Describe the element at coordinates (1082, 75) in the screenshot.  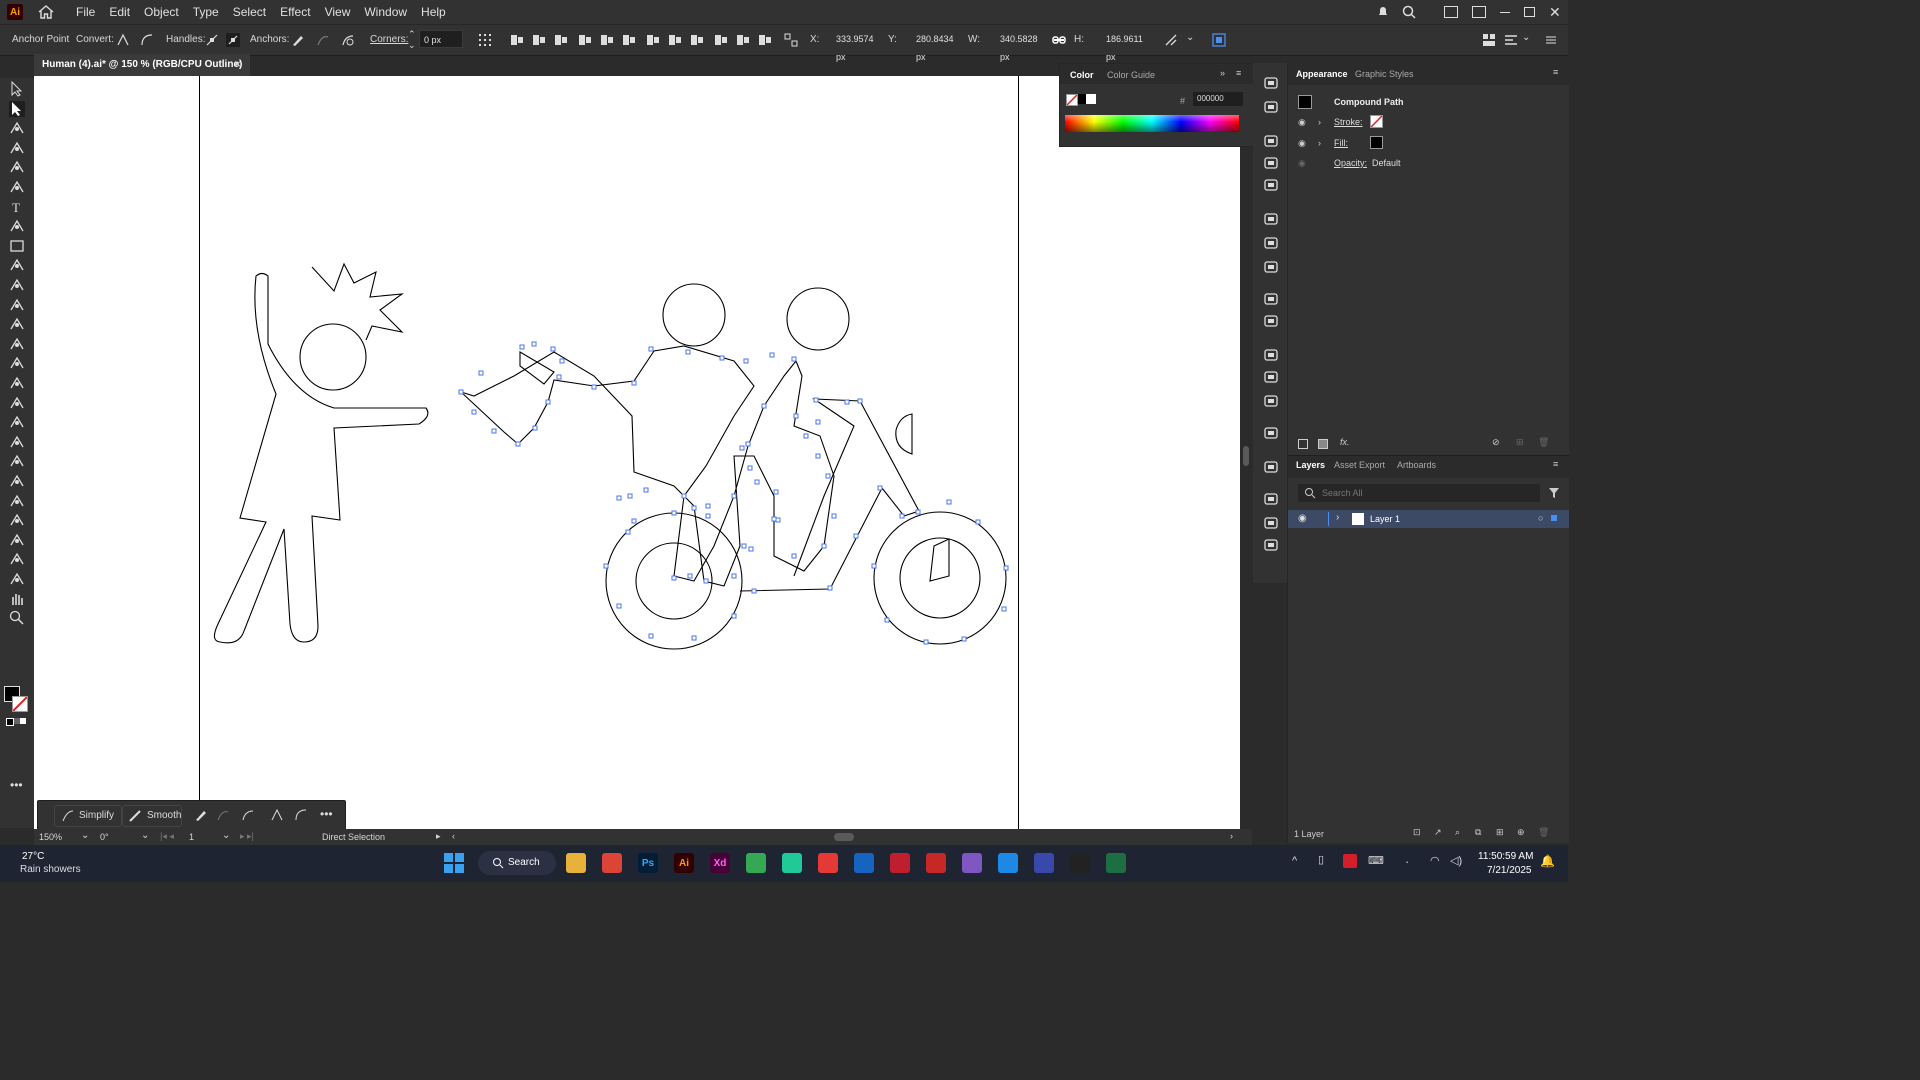
I see `tab-color: Color` at that location.